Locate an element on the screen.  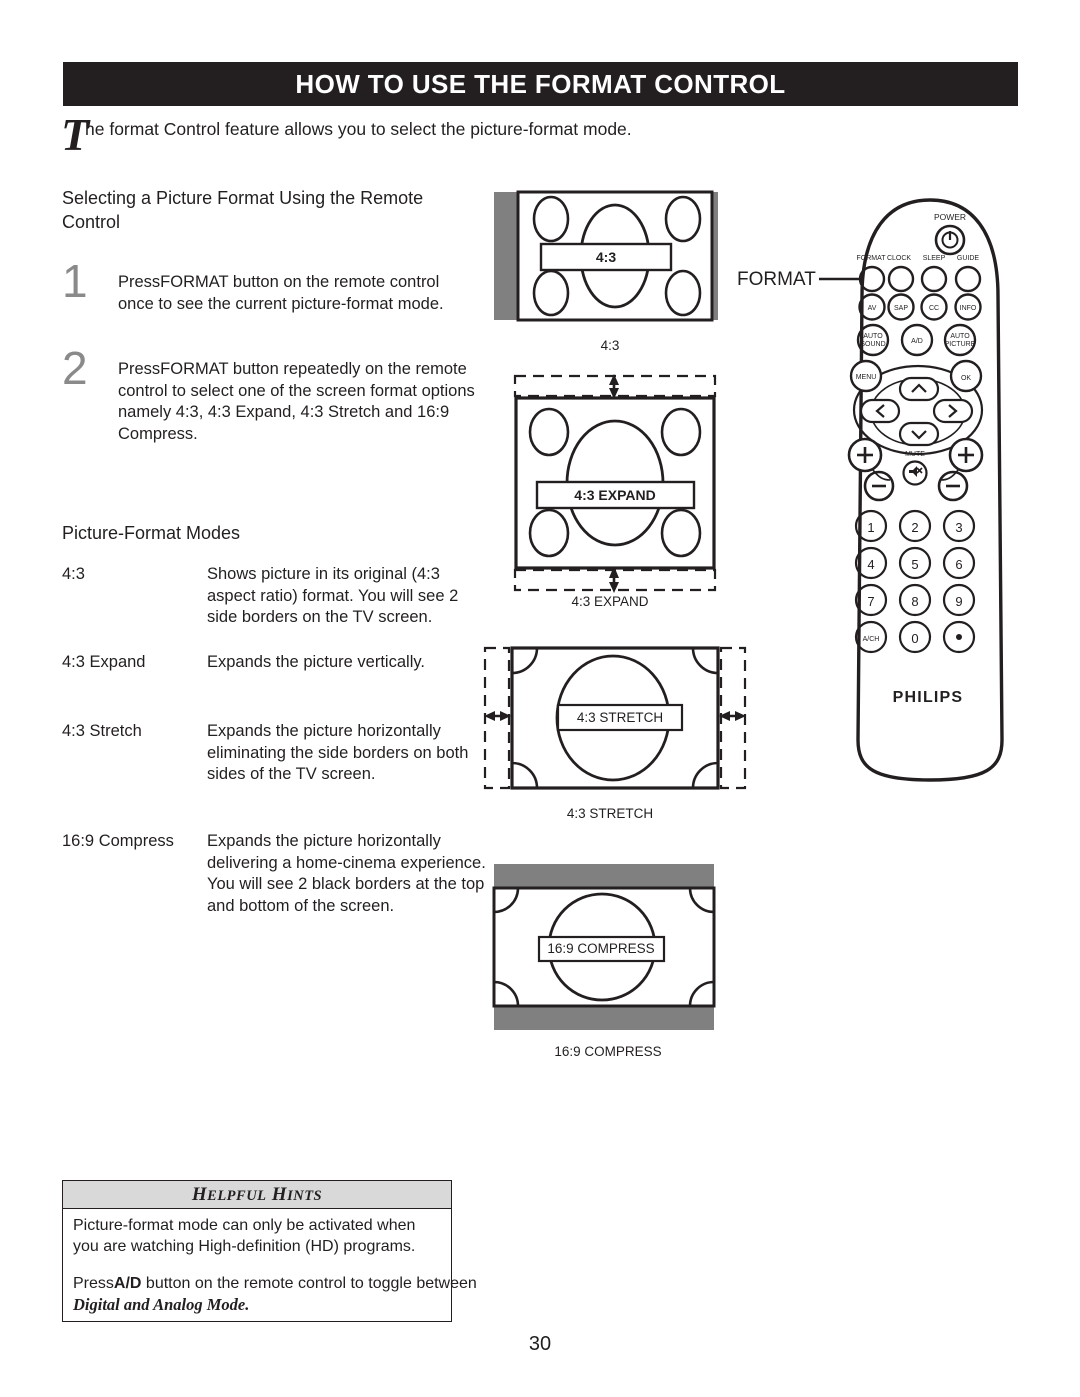
nav-left-button is located at coordinates (880, 411).